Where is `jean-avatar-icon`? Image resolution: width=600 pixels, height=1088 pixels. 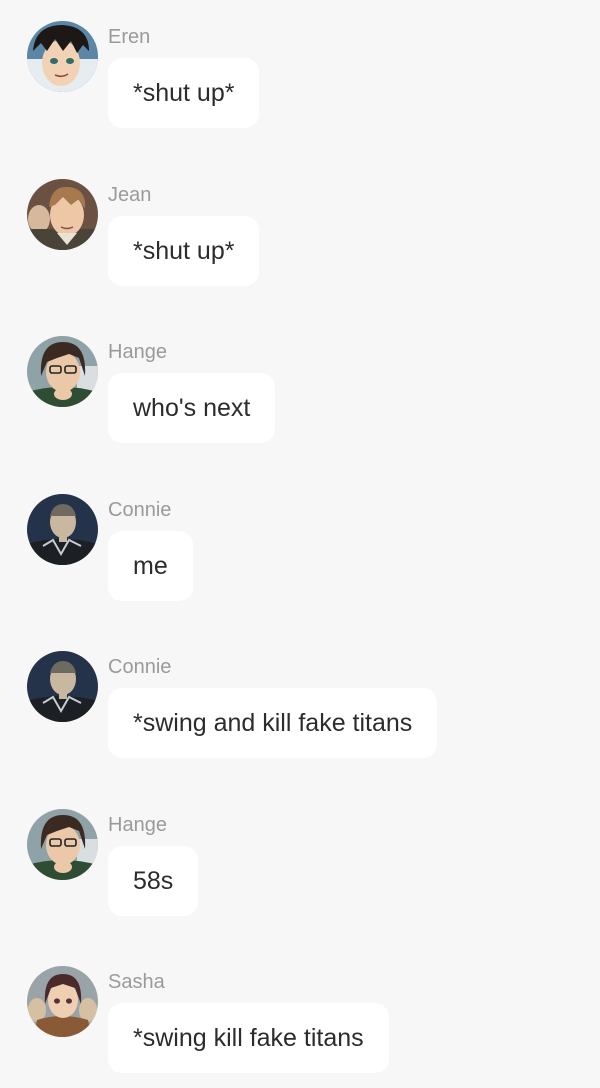
jean-avatar-icon is located at coordinates (62, 214).